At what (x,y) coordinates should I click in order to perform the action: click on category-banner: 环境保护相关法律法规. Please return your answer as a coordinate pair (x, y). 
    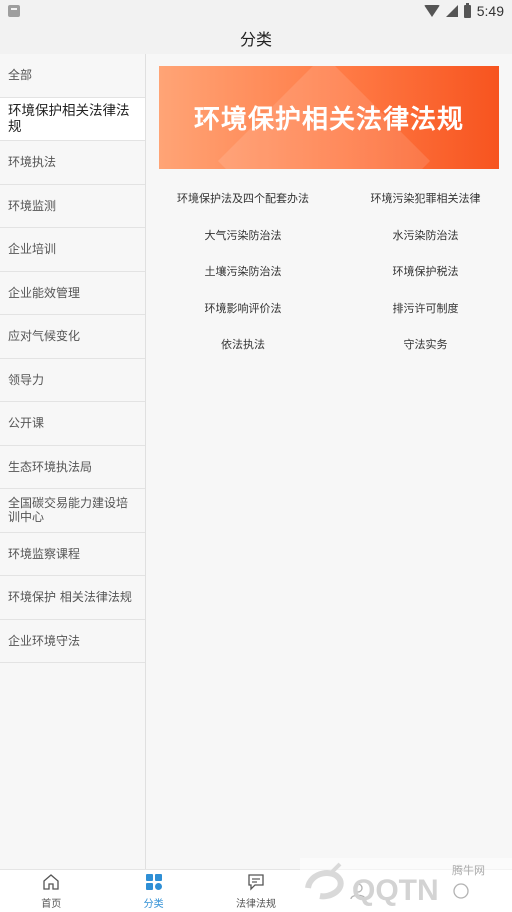
    Looking at the image, I should click on (329, 117).